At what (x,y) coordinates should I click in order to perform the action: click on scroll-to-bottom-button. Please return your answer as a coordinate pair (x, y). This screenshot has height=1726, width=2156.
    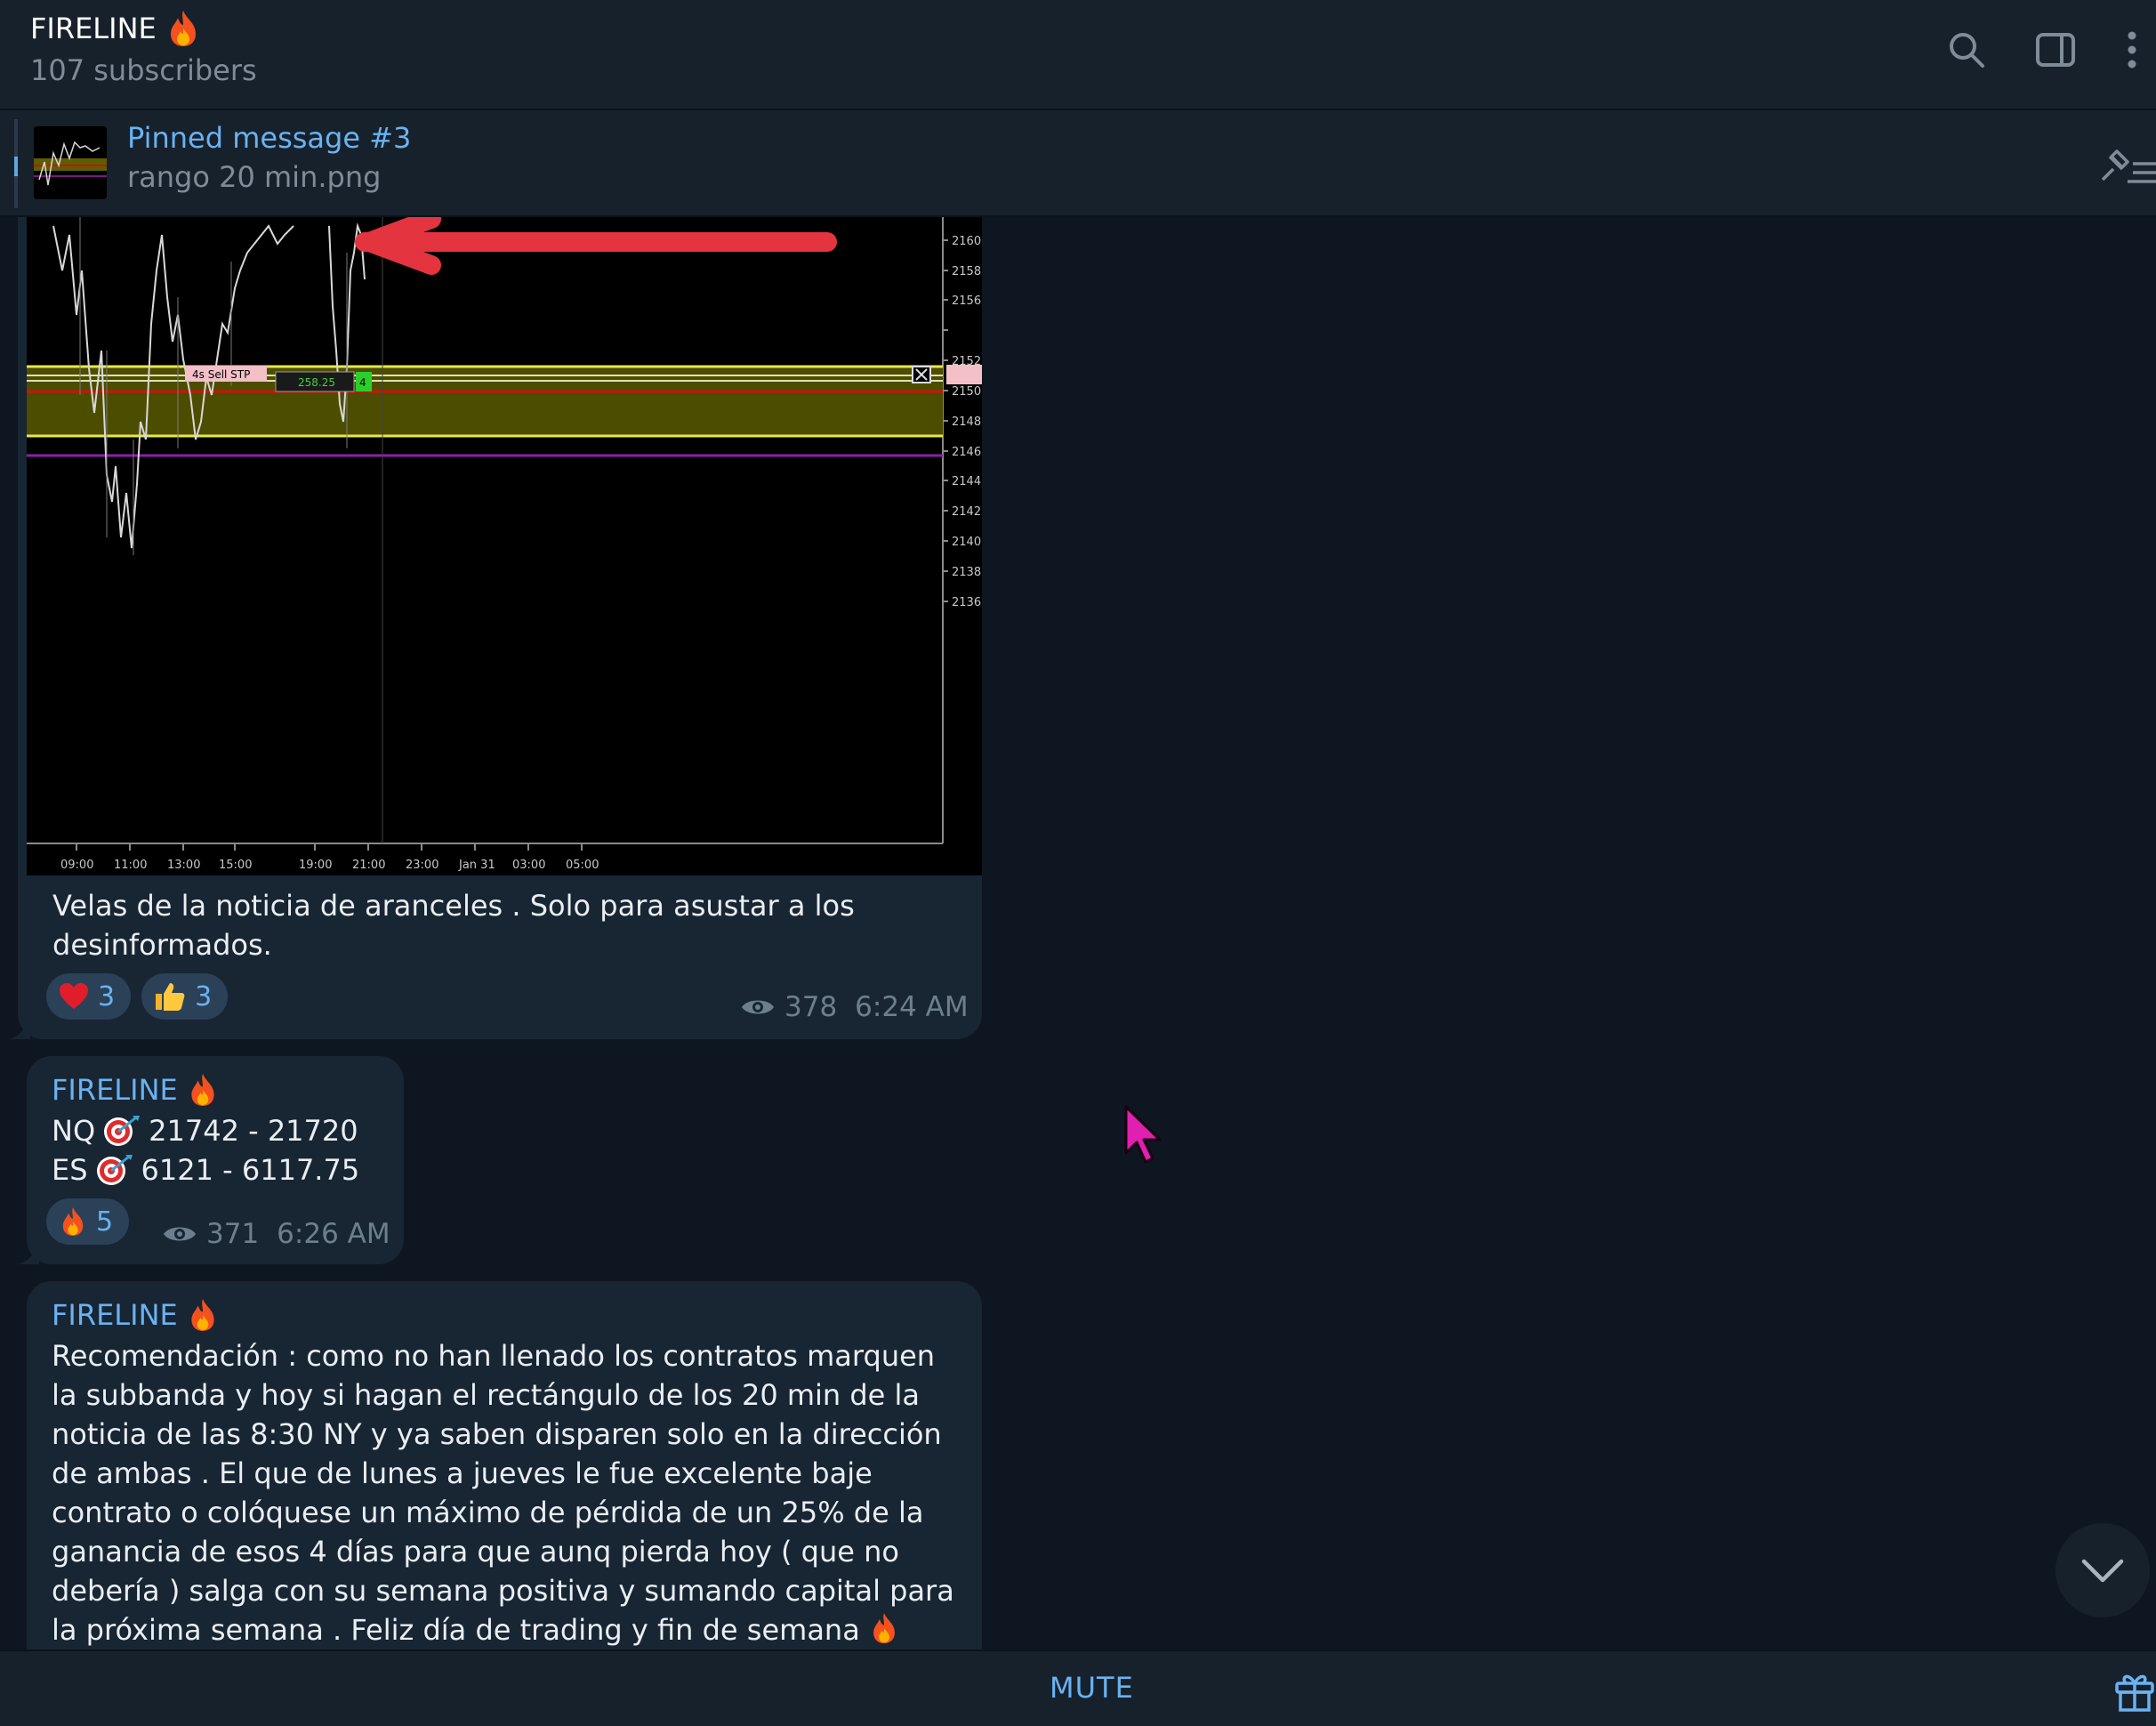
    Looking at the image, I should click on (2103, 1570).